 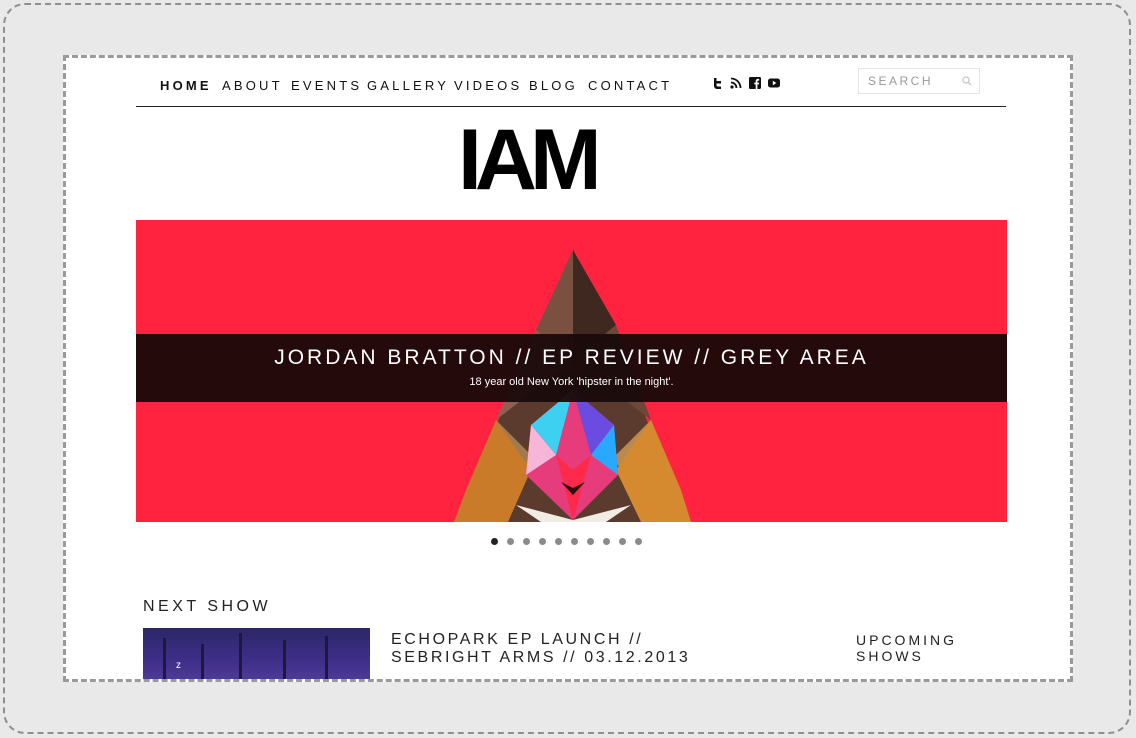 What do you see at coordinates (530, 160) in the screenshot?
I see `site-logo: IAM` at bounding box center [530, 160].